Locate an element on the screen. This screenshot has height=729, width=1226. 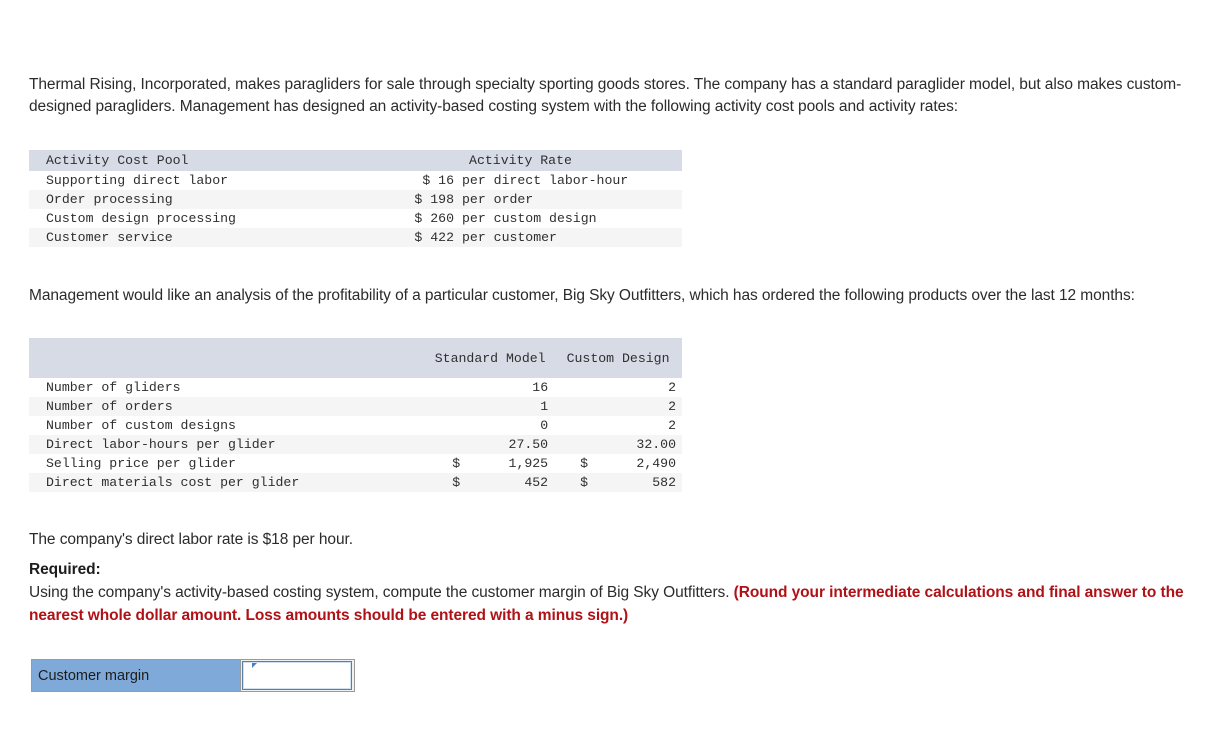
header-standard-model: Standard Model is located at coordinates (490, 358).